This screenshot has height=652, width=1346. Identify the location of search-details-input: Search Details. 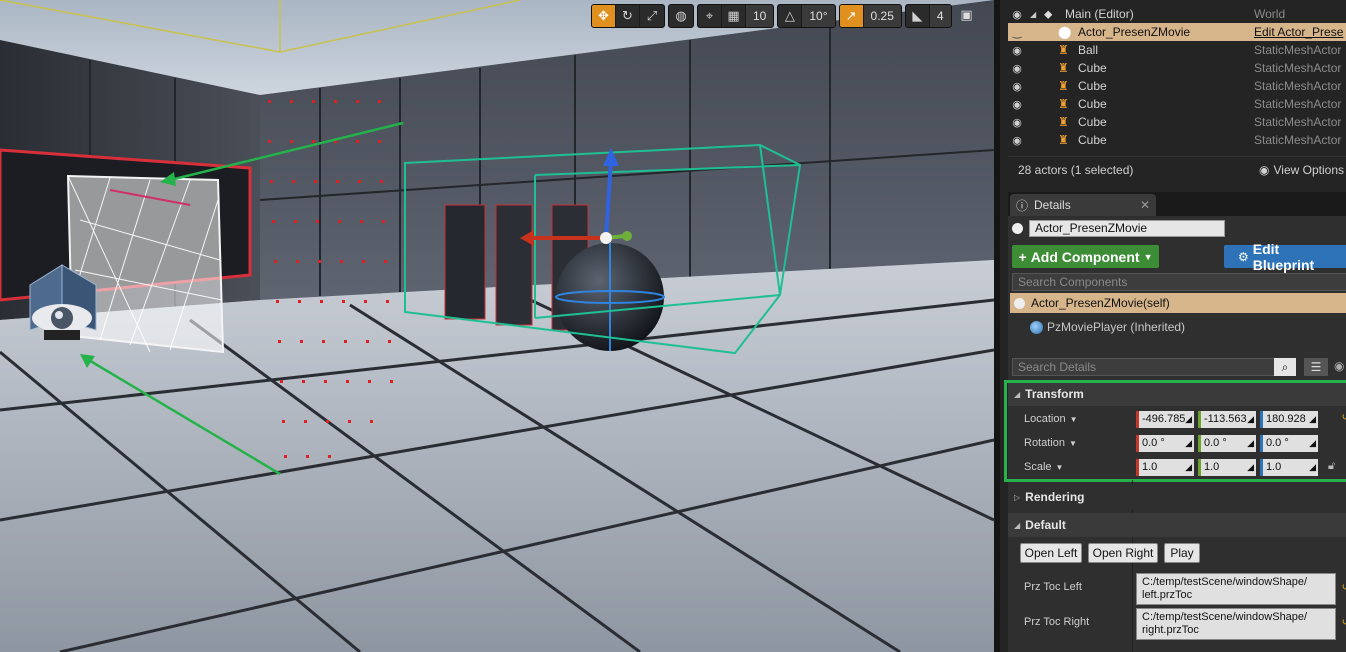
(1154, 367).